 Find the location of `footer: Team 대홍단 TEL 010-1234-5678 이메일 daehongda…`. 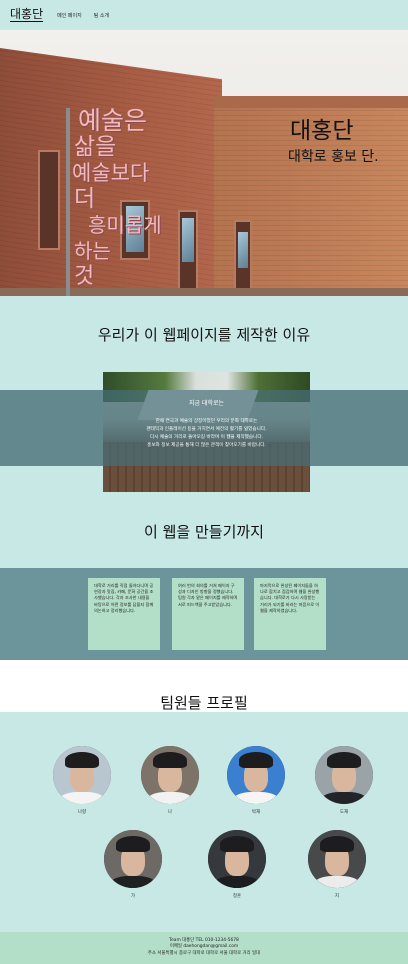

footer: Team 대홍단 TEL 010-1234-5678 이메일 daehongda… is located at coordinates (204, 948).